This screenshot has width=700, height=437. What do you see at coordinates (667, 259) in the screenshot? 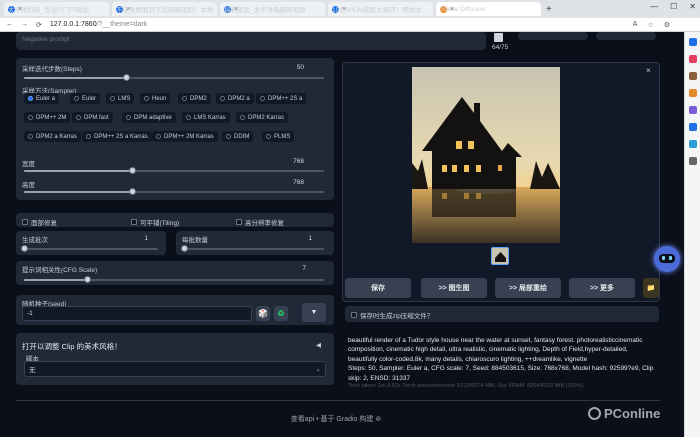
I see `robot-assistant-icon` at bounding box center [667, 259].